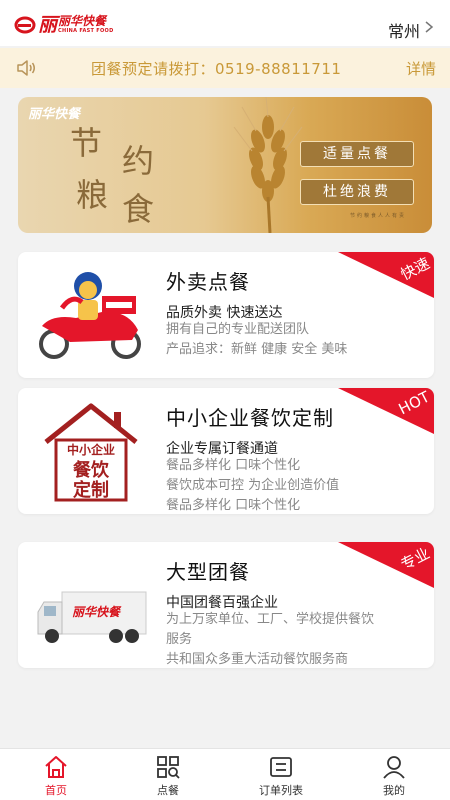 The image size is (450, 800). Describe the element at coordinates (281, 790) in the screenshot. I see `tab-label: 订单列表` at that location.